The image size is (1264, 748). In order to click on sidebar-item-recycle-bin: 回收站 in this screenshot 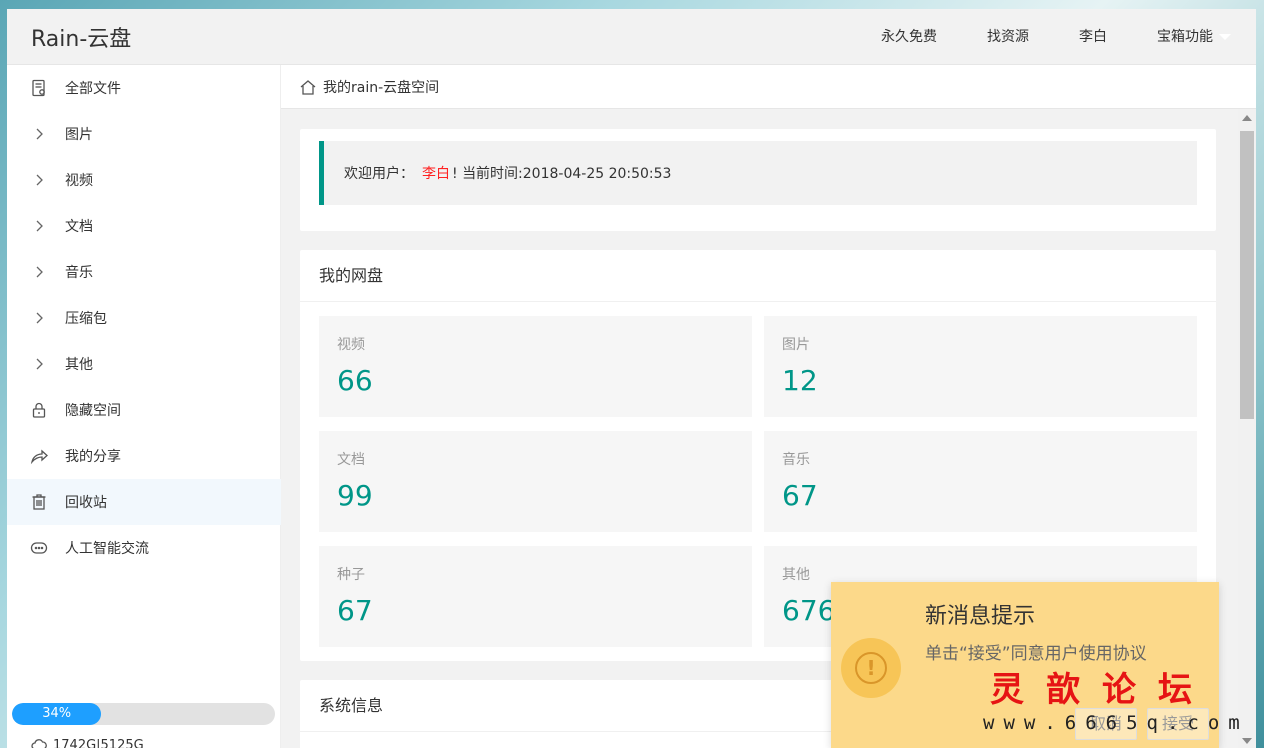, I will do `click(144, 502)`.